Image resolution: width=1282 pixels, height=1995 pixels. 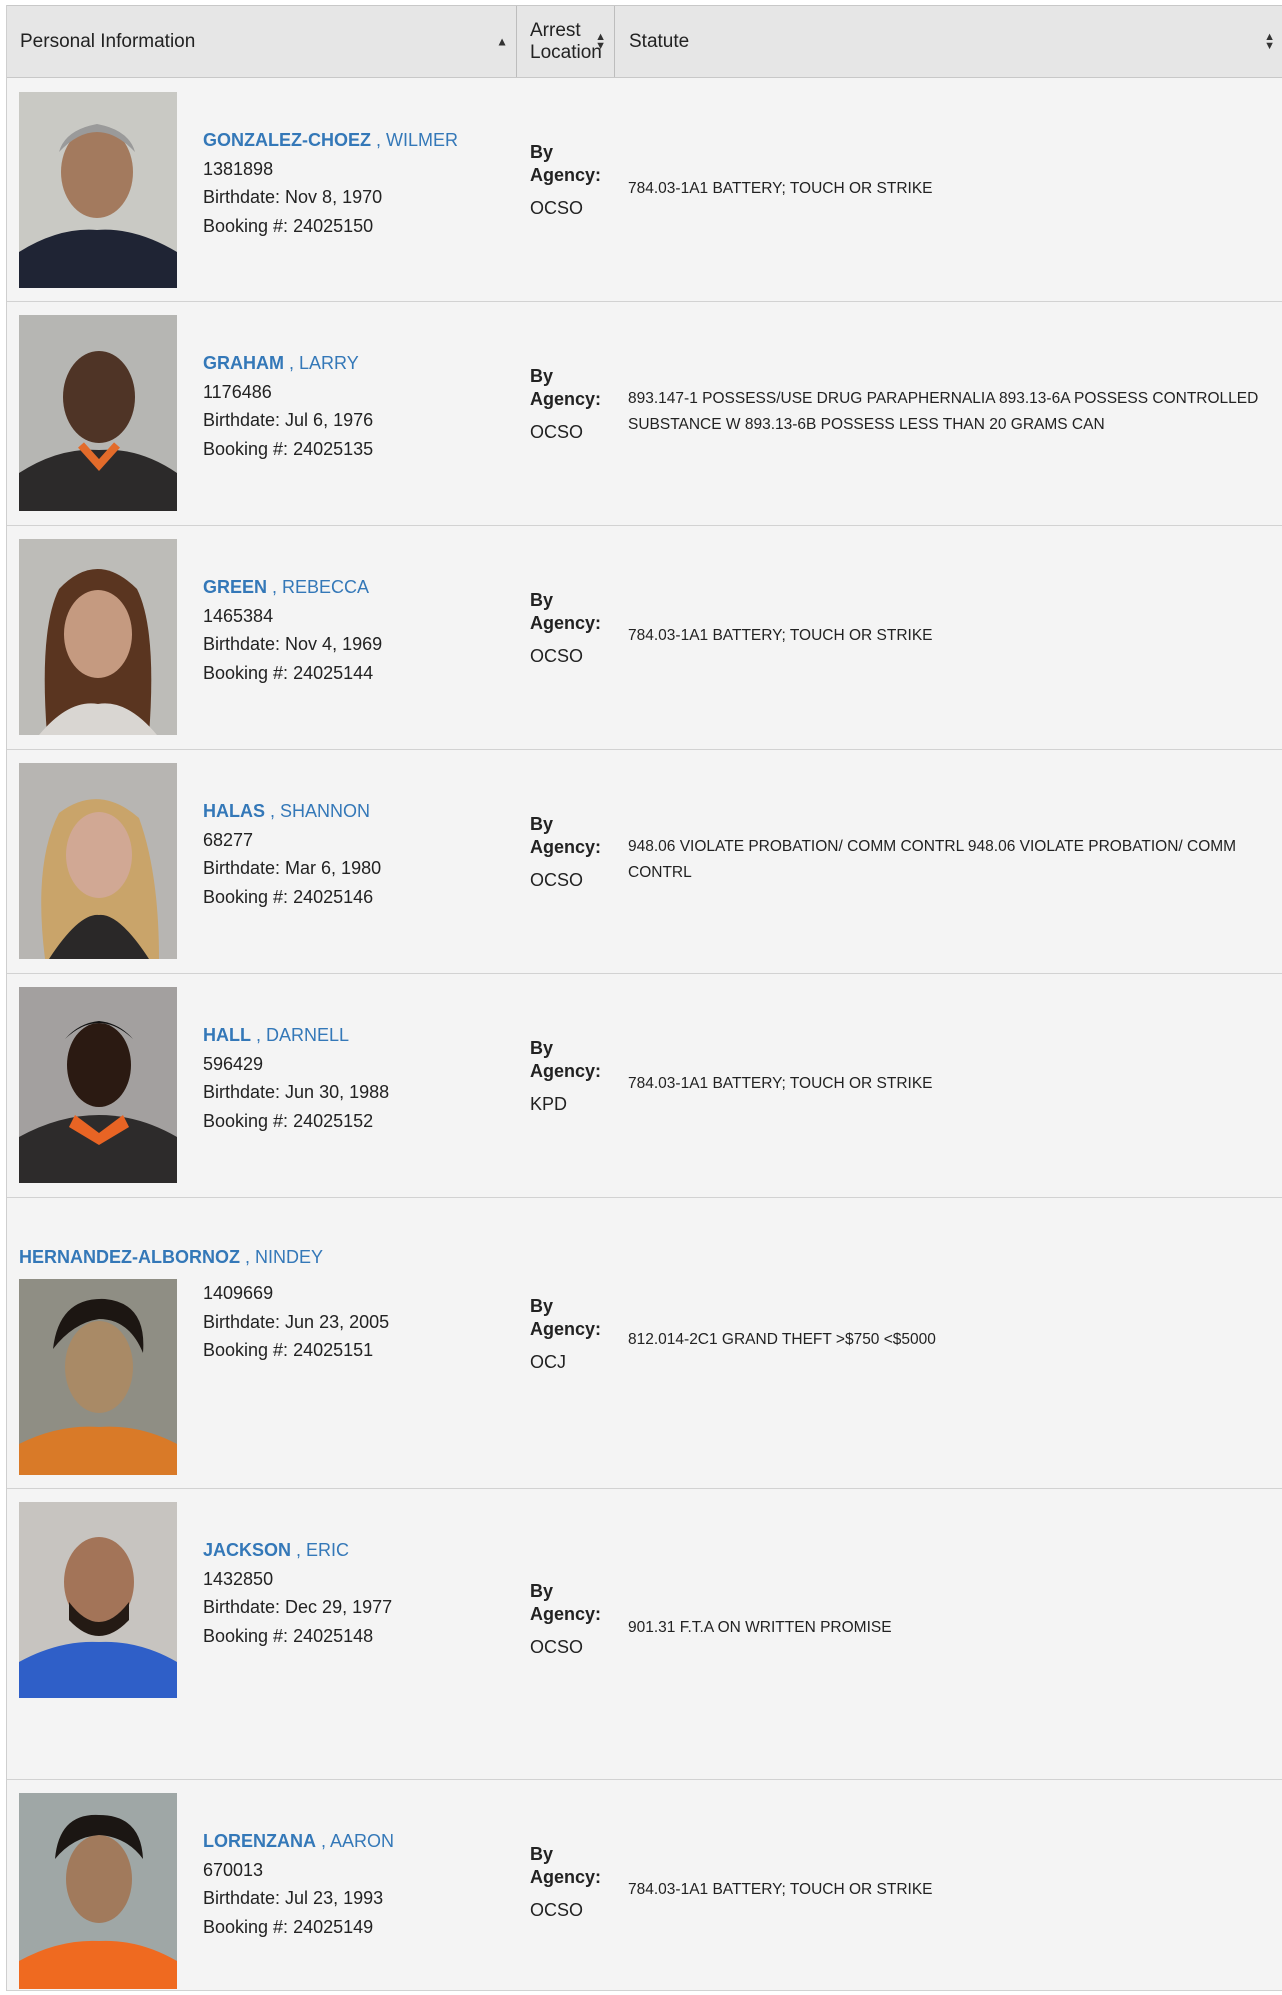 What do you see at coordinates (288, 225) in the screenshot?
I see `booking-number: Booking #: 24025150` at bounding box center [288, 225].